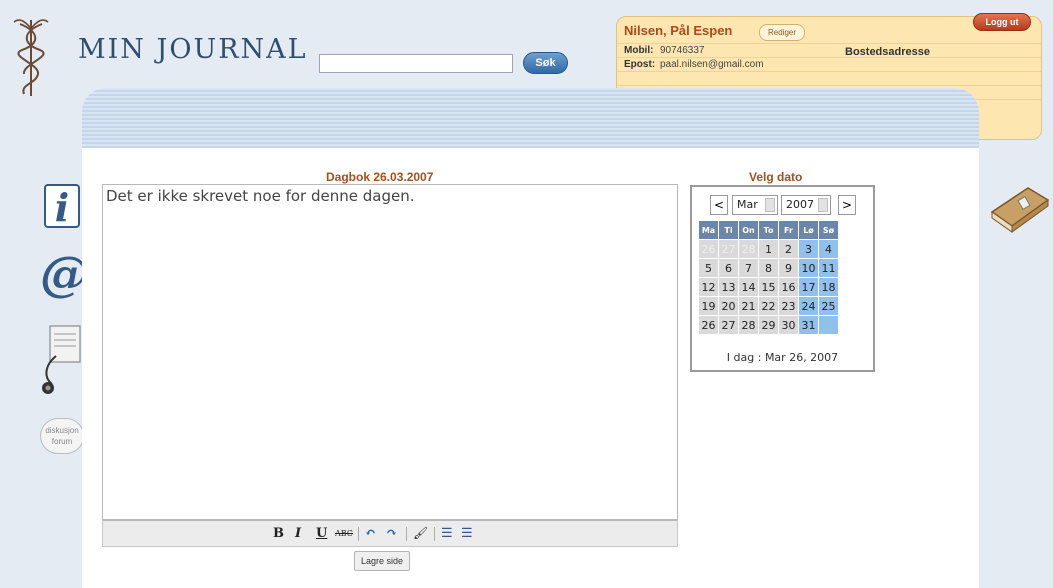  I want to click on next-month-button: >, so click(847, 205).